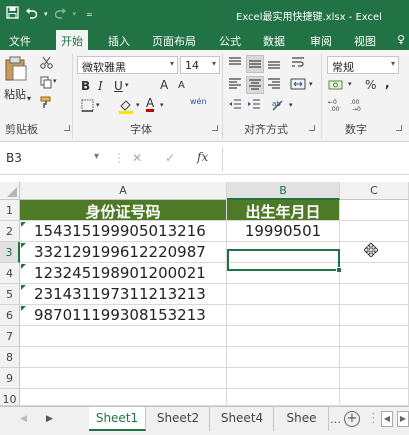 This screenshot has width=409, height=435. What do you see at coordinates (255, 85) in the screenshot?
I see `align-center-button` at bounding box center [255, 85].